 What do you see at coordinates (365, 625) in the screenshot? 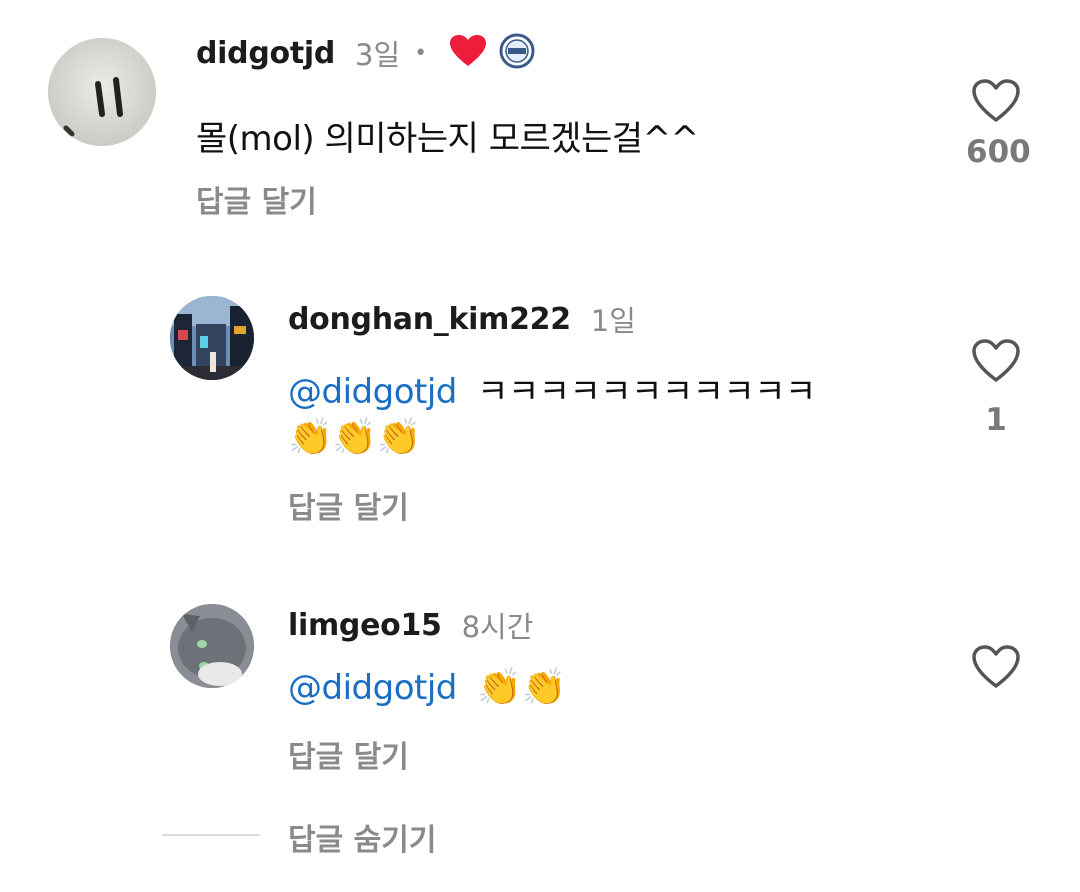
I see `username: limgeo15` at bounding box center [365, 625].